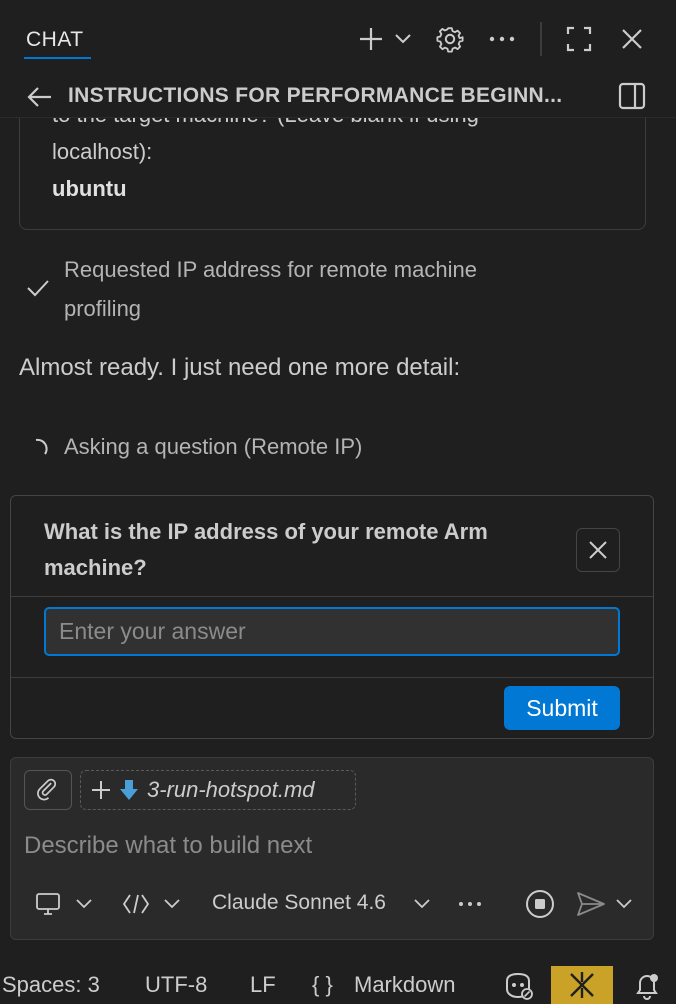 The height and width of the screenshot is (1004, 676). I want to click on submit-button: Submit, so click(562, 708).